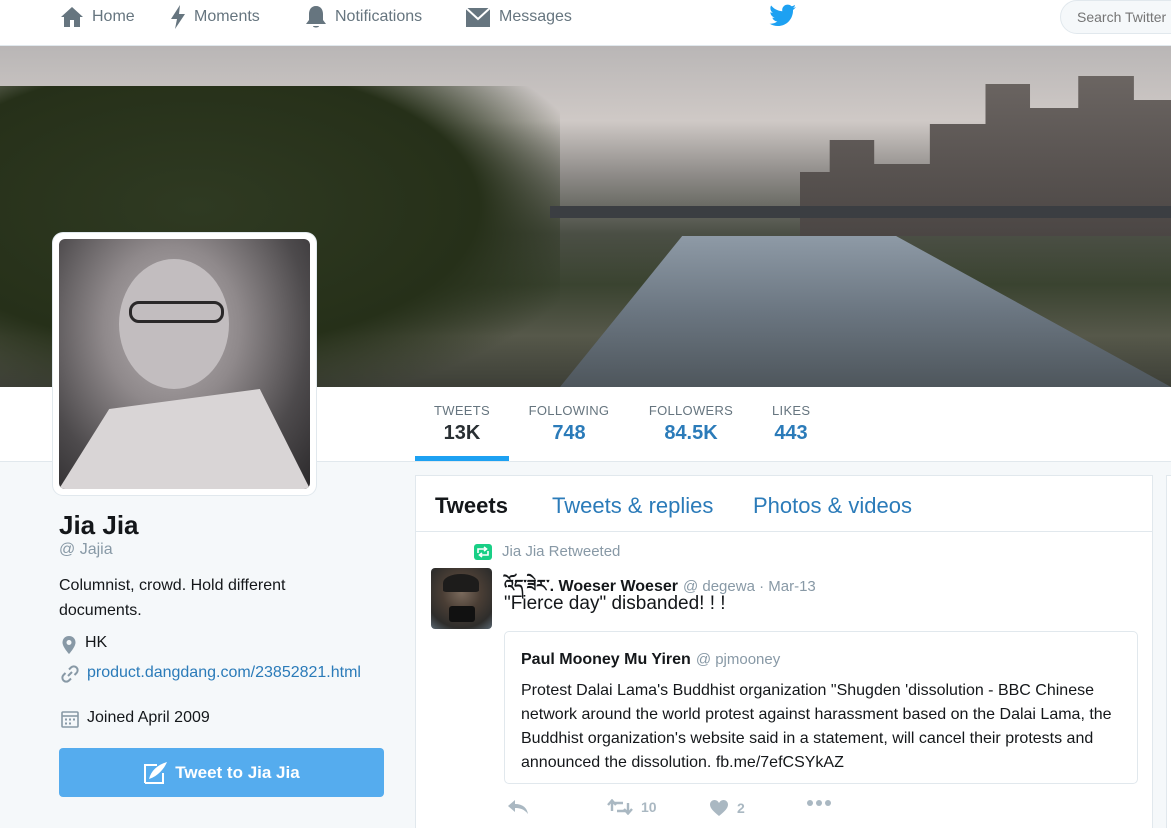 Image resolution: width=1171 pixels, height=828 pixels. Describe the element at coordinates (569, 410) in the screenshot. I see `stat-following-label: FOLLOWING` at that location.